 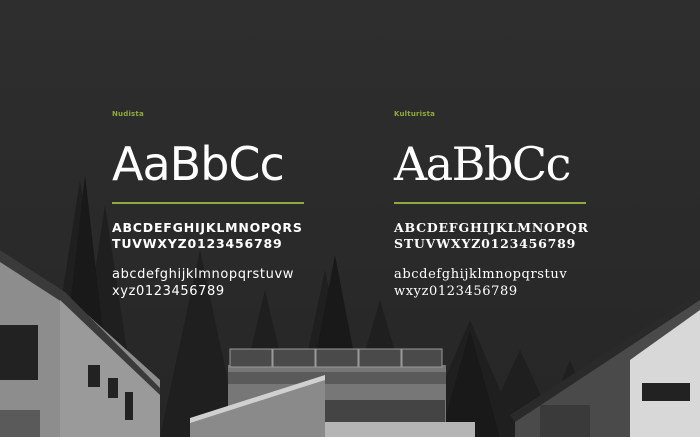 What do you see at coordinates (456, 291) in the screenshot?
I see `lowercase-sample-line-2: wxyz0123456789` at bounding box center [456, 291].